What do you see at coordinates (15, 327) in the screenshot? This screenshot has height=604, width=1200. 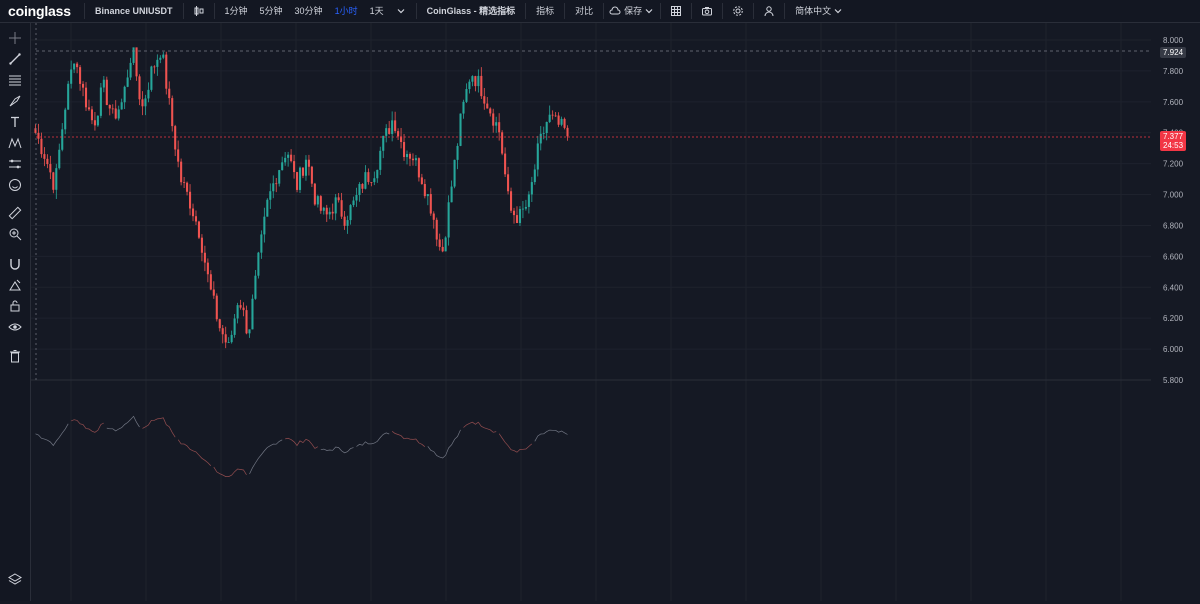 I see `visibility-tool` at bounding box center [15, 327].